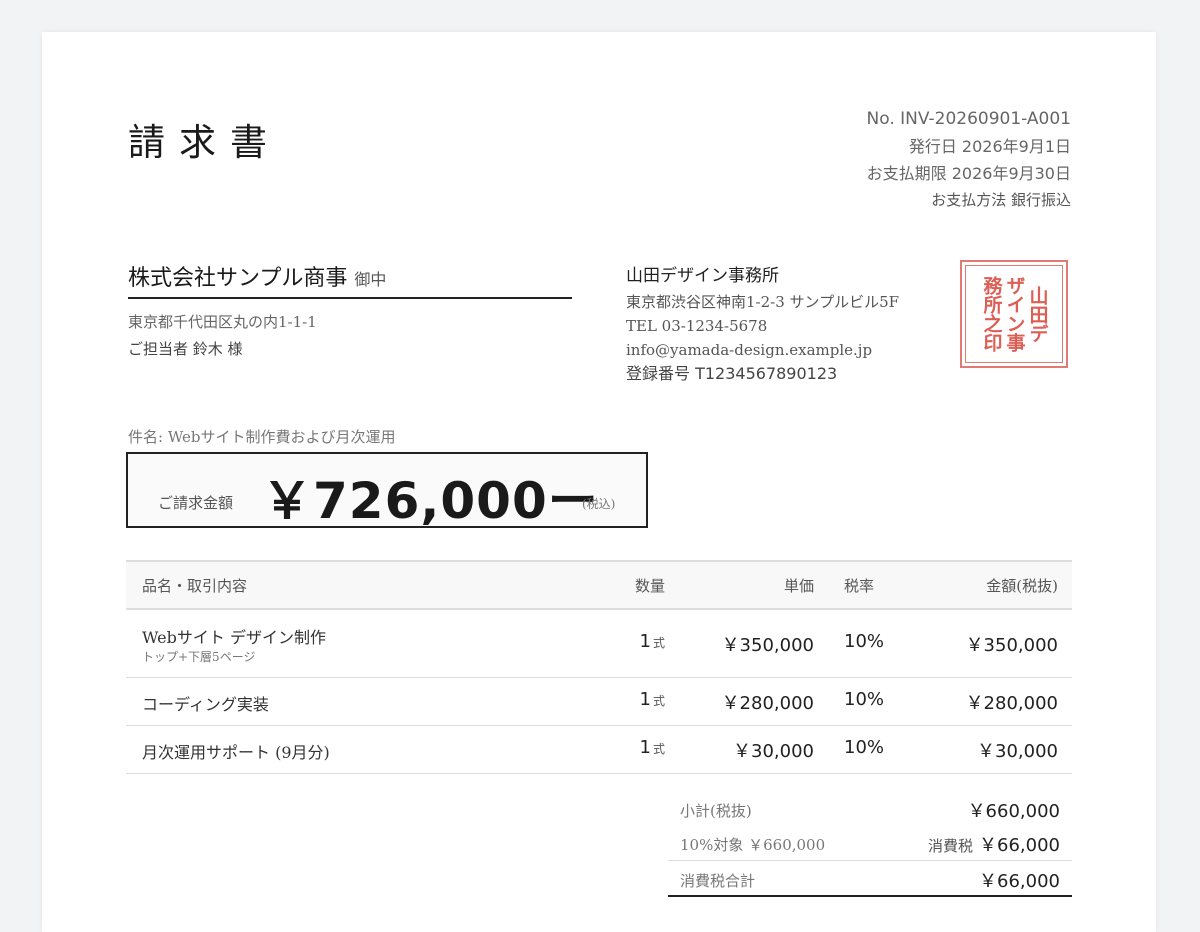  Describe the element at coordinates (749, 350) in the screenshot. I see `issuer-email: info@yamada-design.example.jp` at that location.